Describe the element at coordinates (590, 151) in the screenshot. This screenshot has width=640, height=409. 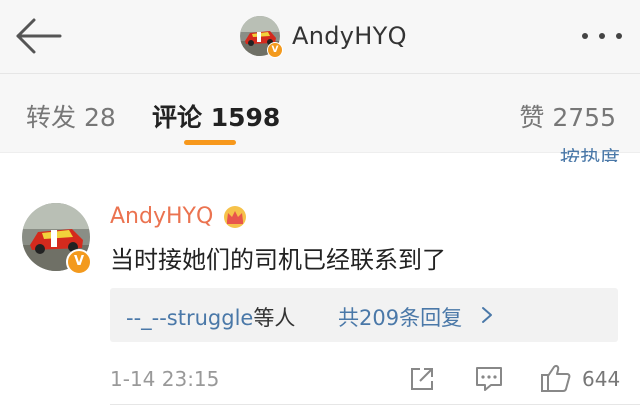
I see `sort-by-hot-toggle: 按热度` at that location.